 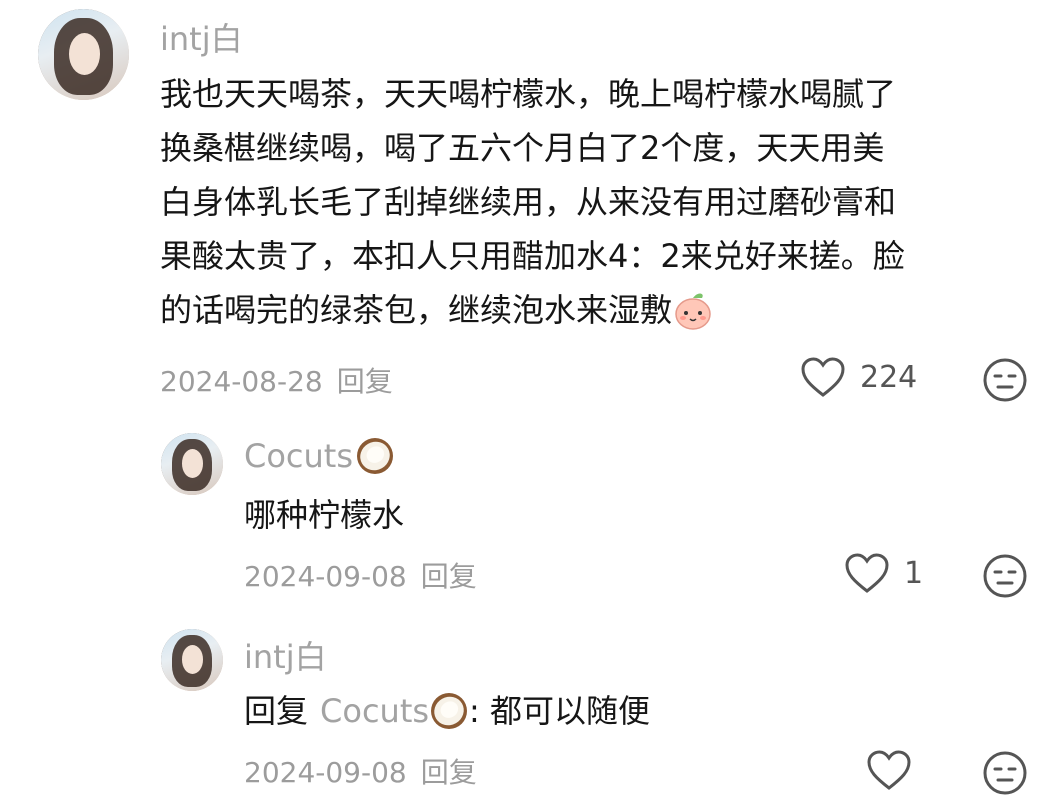 I want to click on comment-date: 2024-08-28, so click(x=241, y=381).